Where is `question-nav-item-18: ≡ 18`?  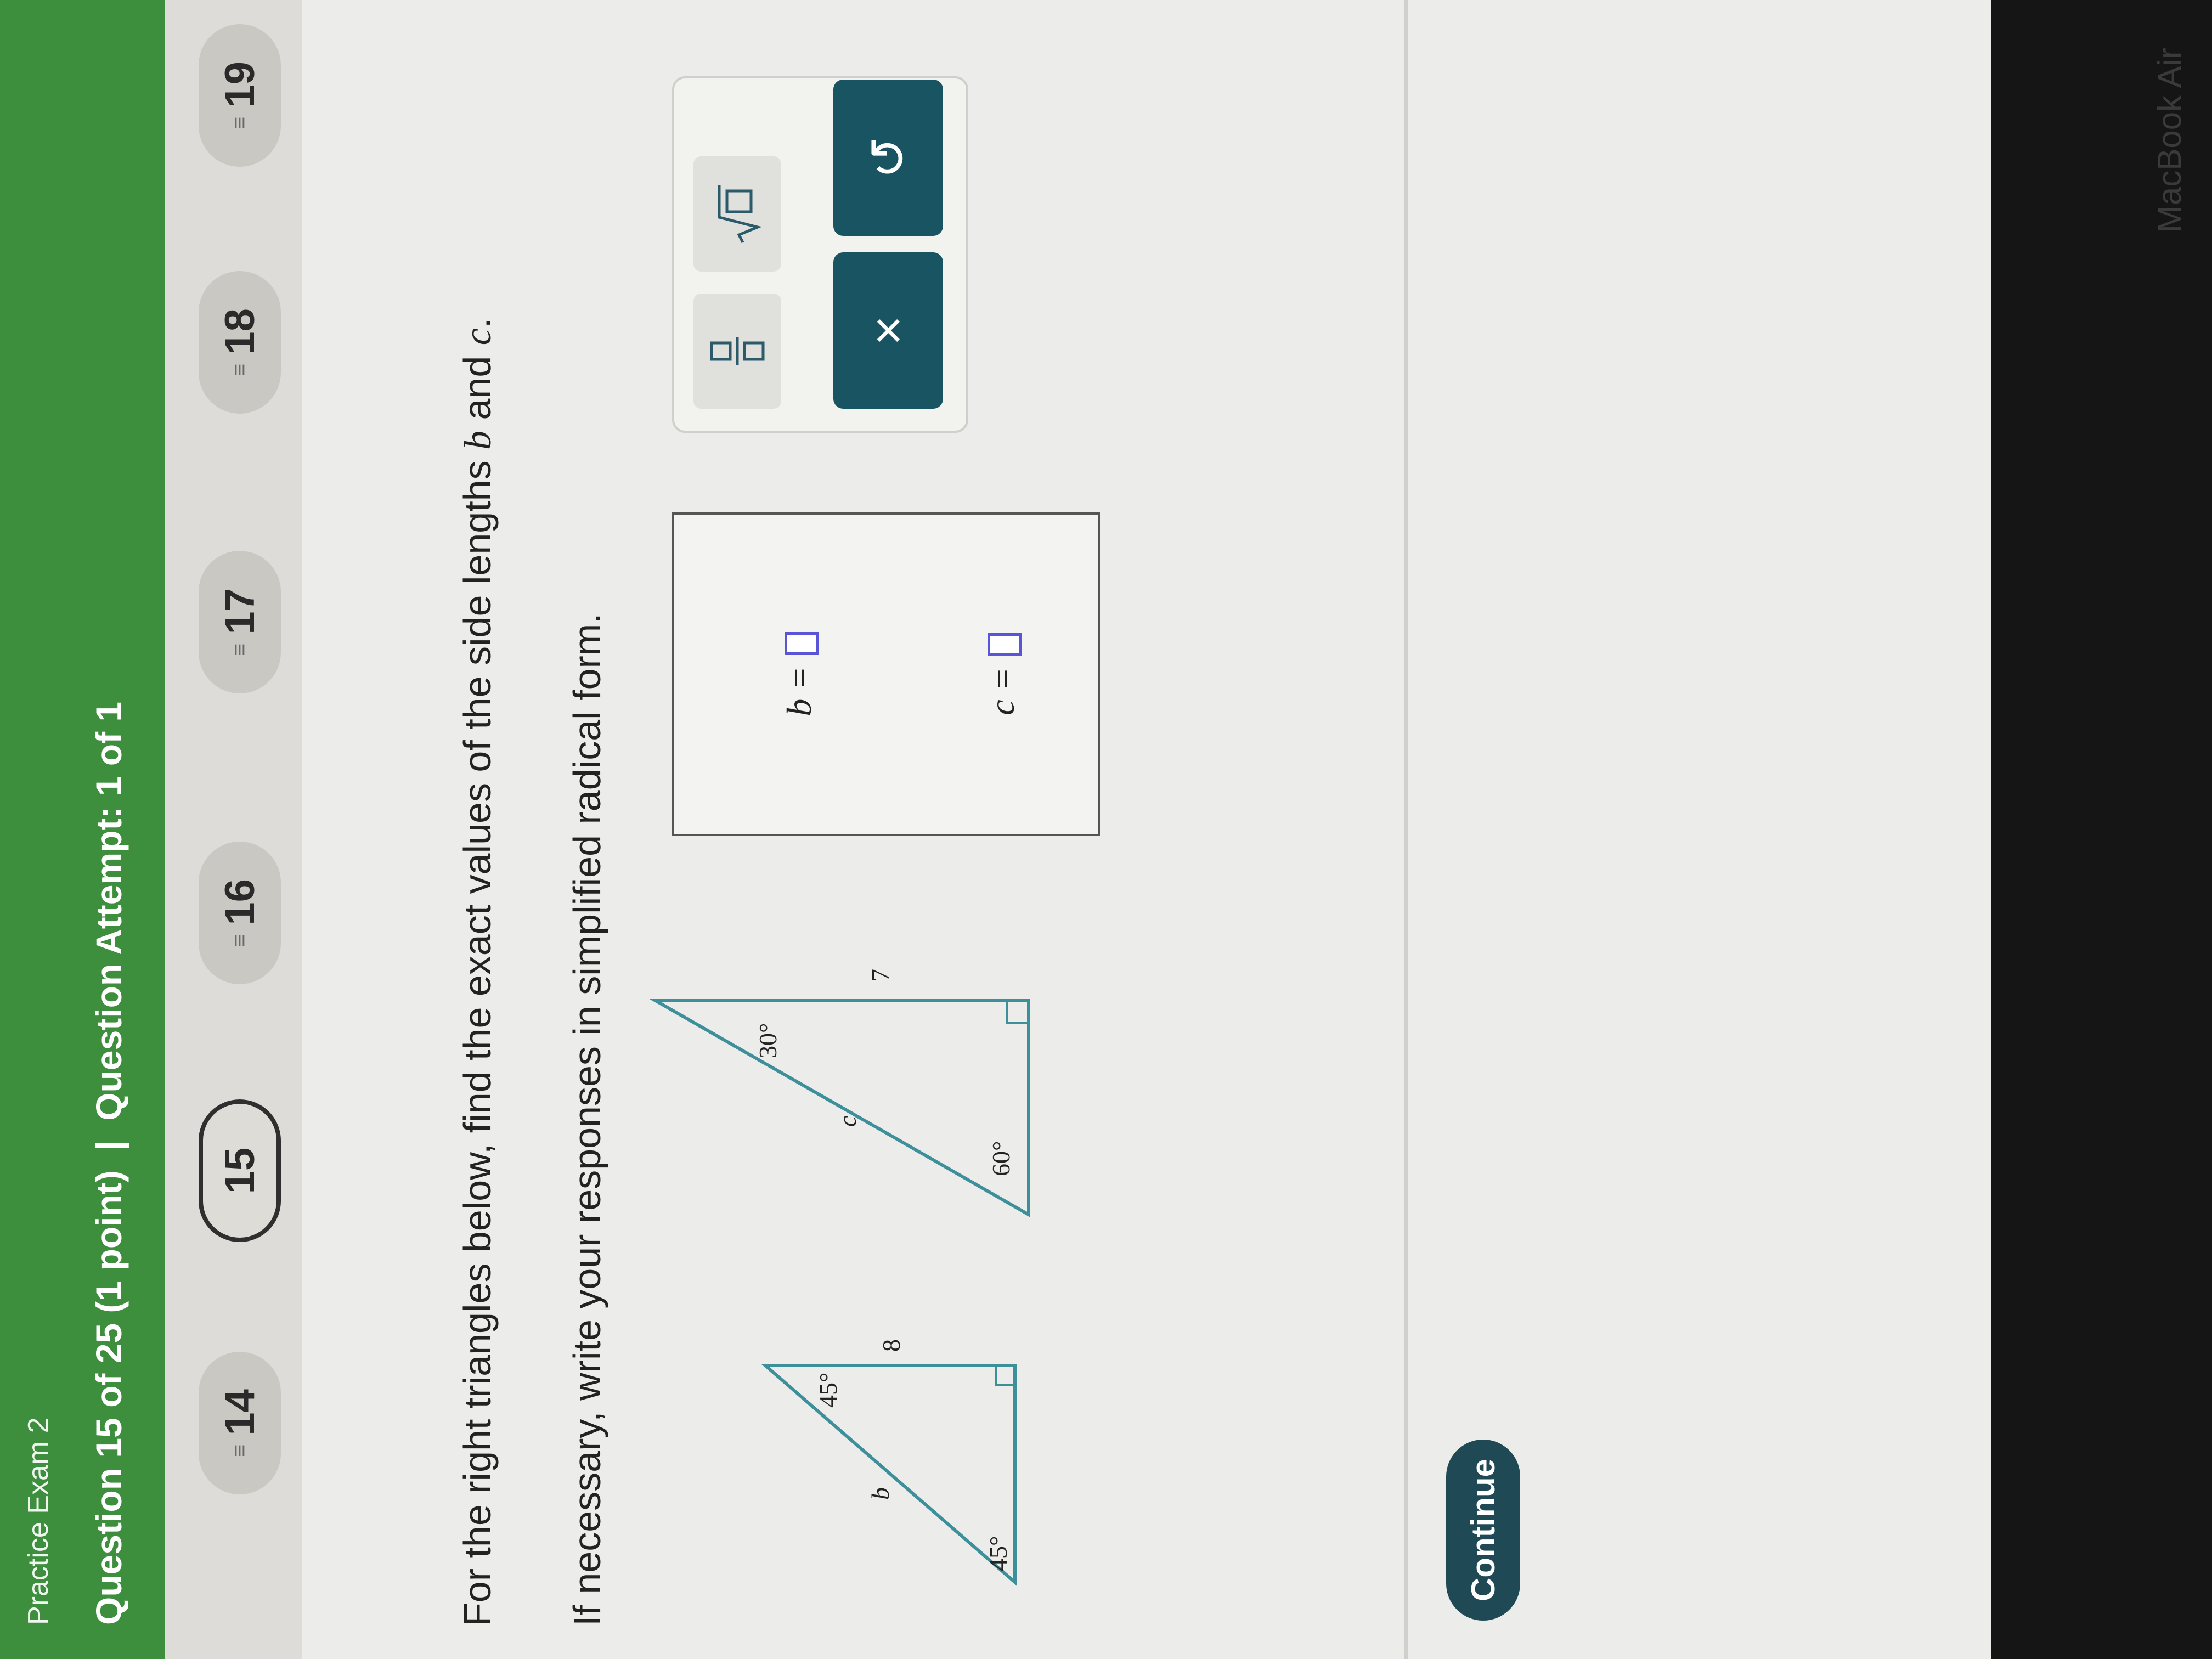 question-nav-item-18: ≡ 18 is located at coordinates (240, 343).